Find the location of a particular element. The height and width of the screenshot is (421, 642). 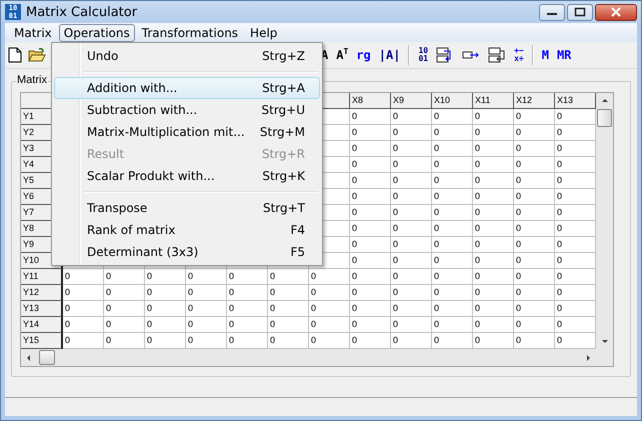

toolbar-button: |A| is located at coordinates (389, 55).